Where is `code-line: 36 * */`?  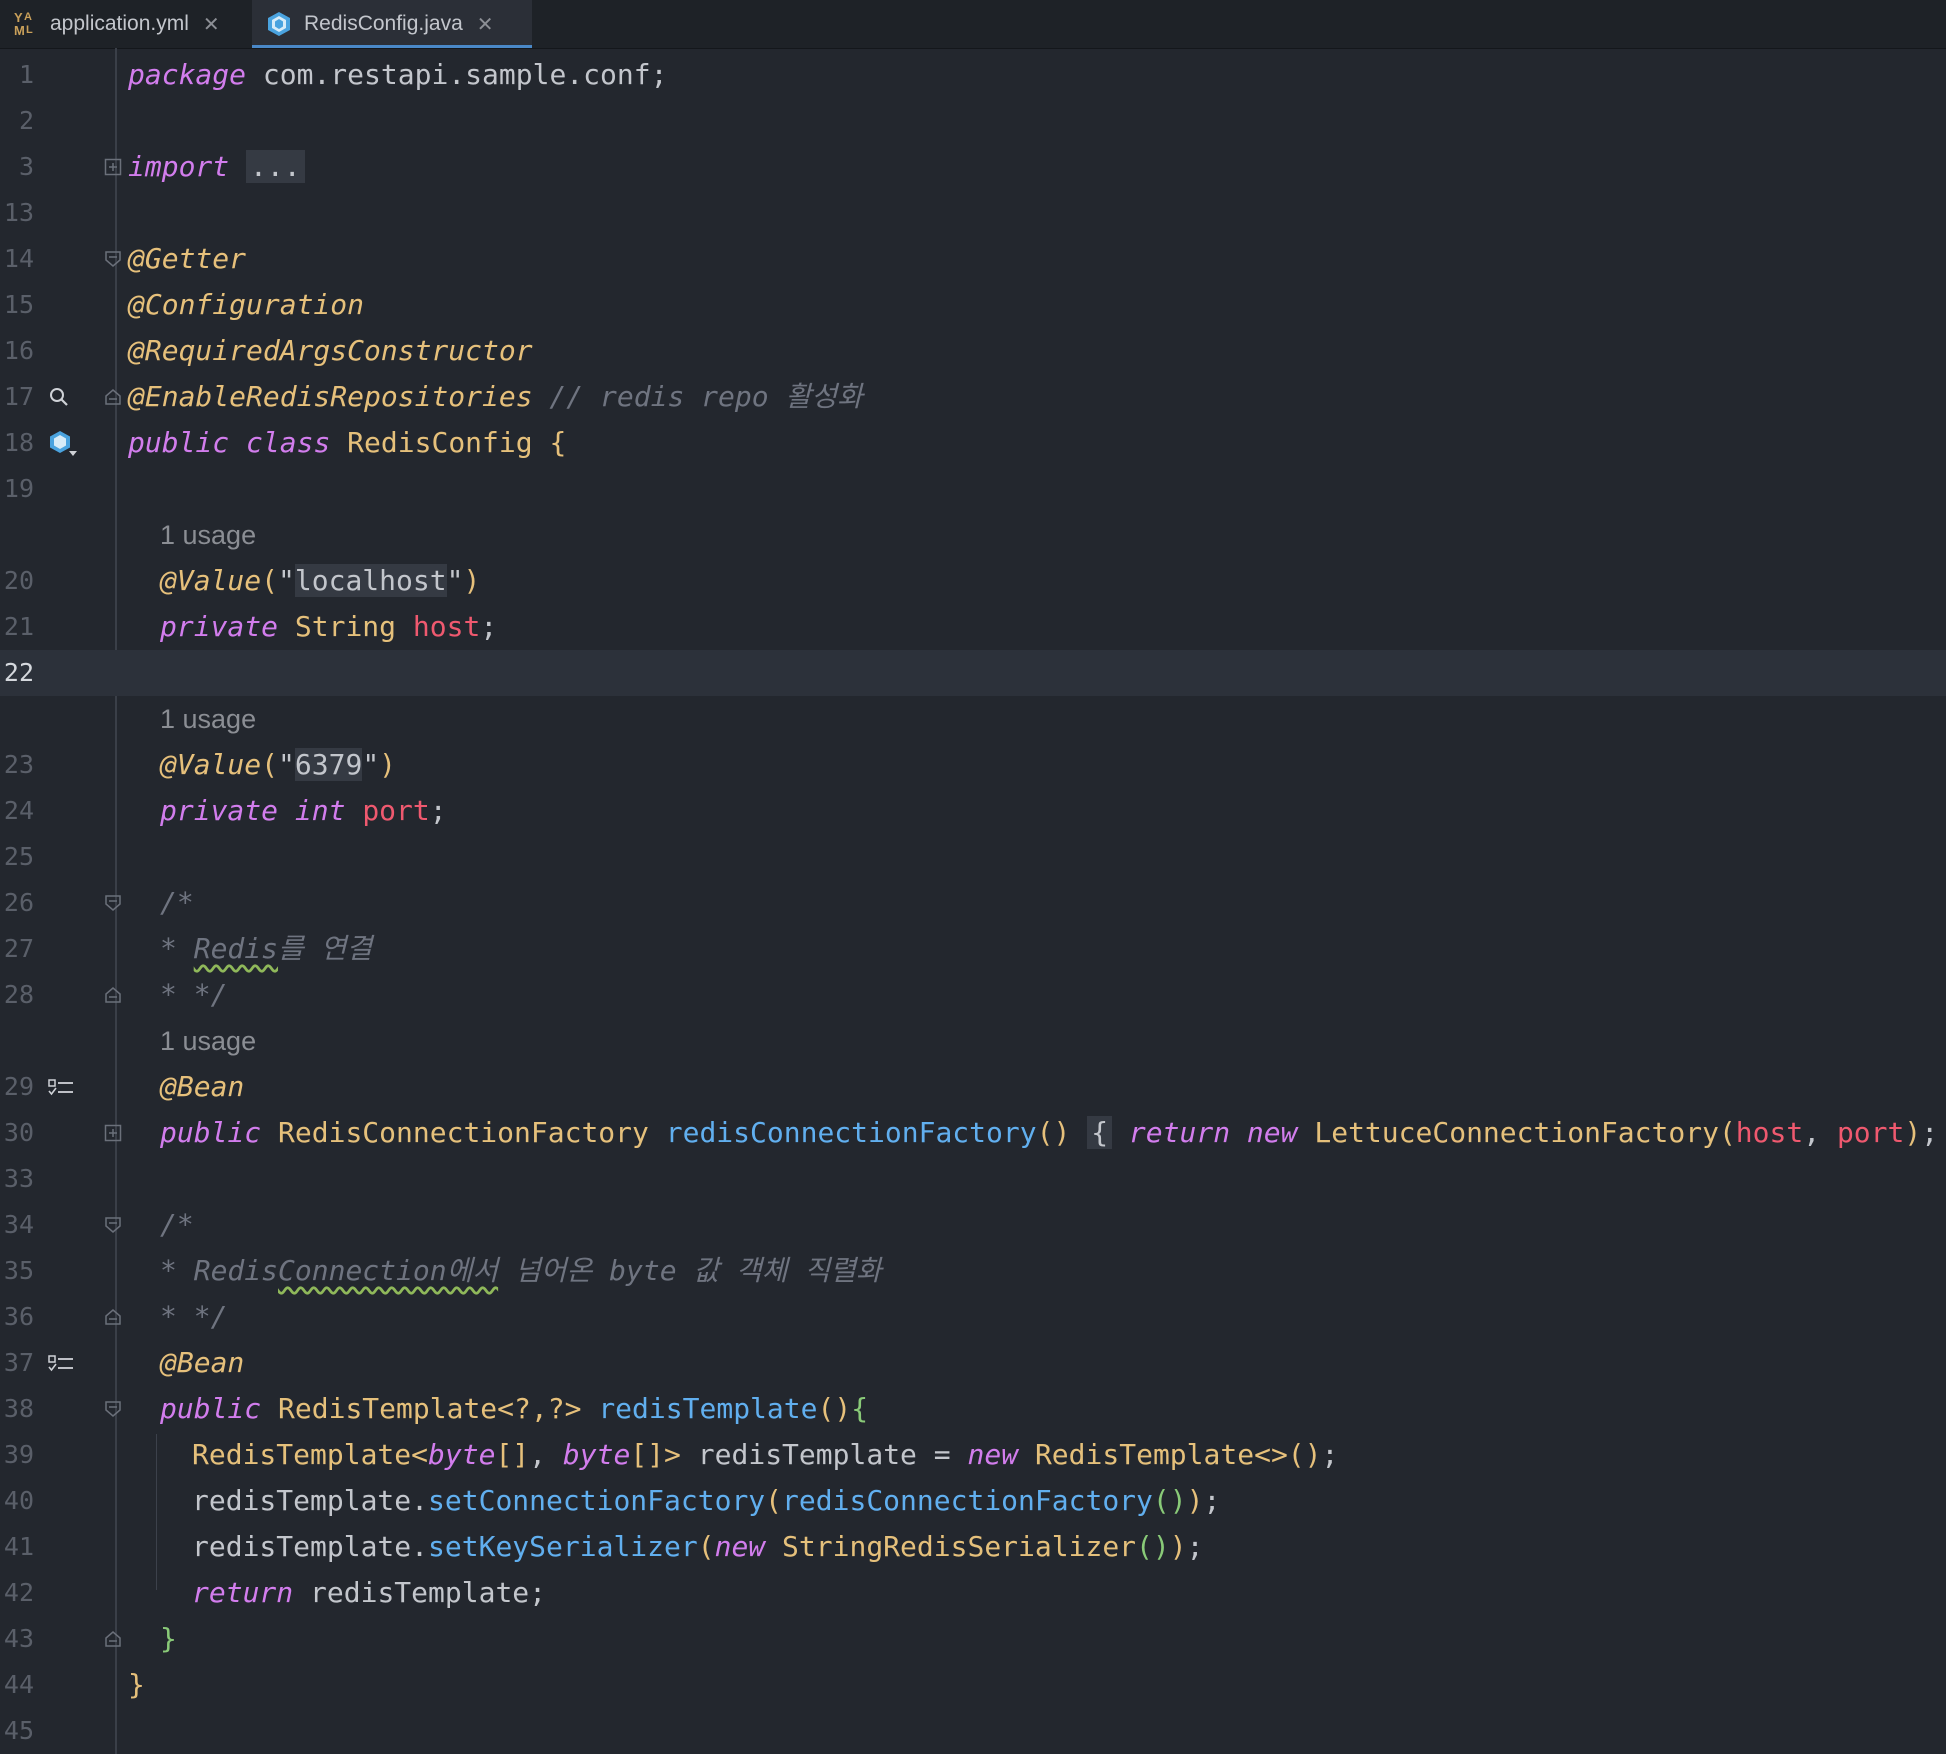
code-line: 36 * */ is located at coordinates (973, 1317).